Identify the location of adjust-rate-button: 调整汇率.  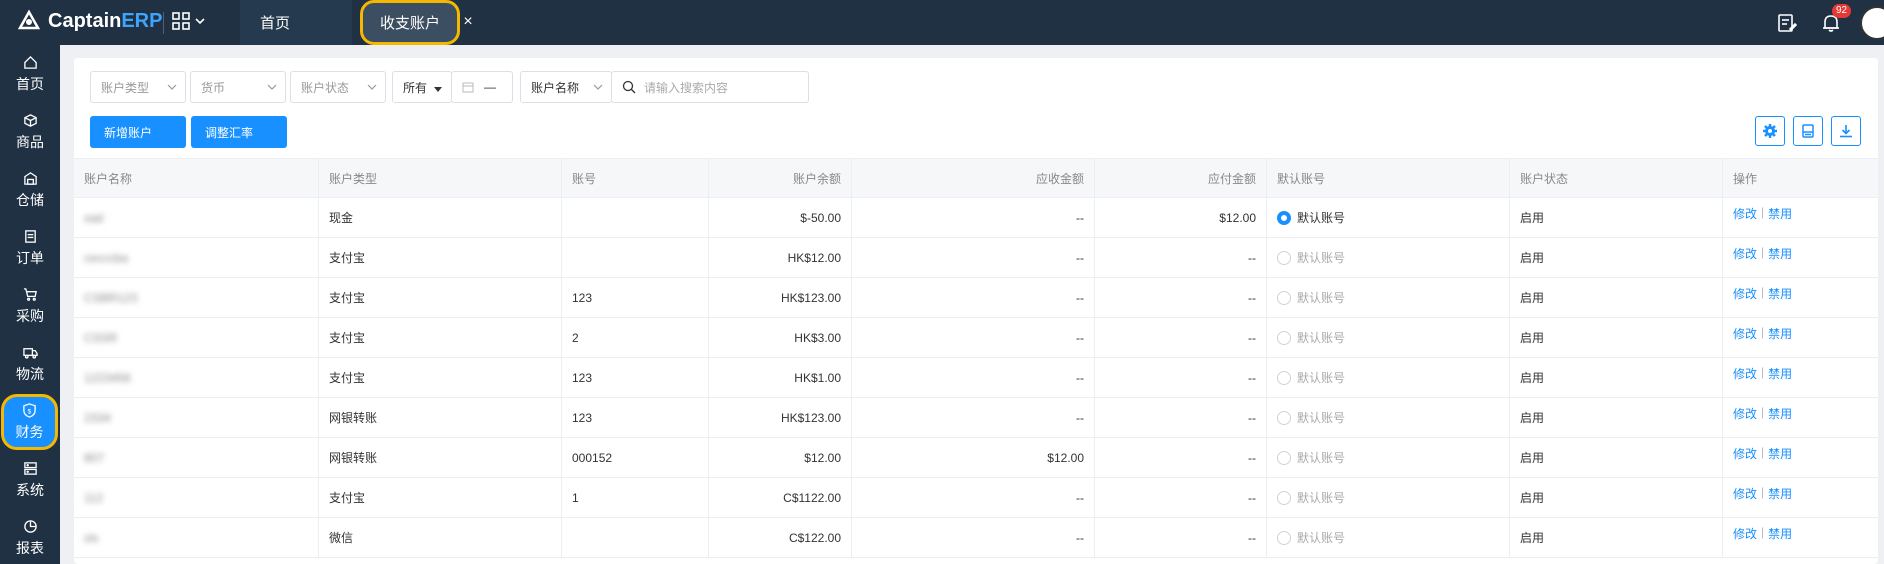
(239, 132).